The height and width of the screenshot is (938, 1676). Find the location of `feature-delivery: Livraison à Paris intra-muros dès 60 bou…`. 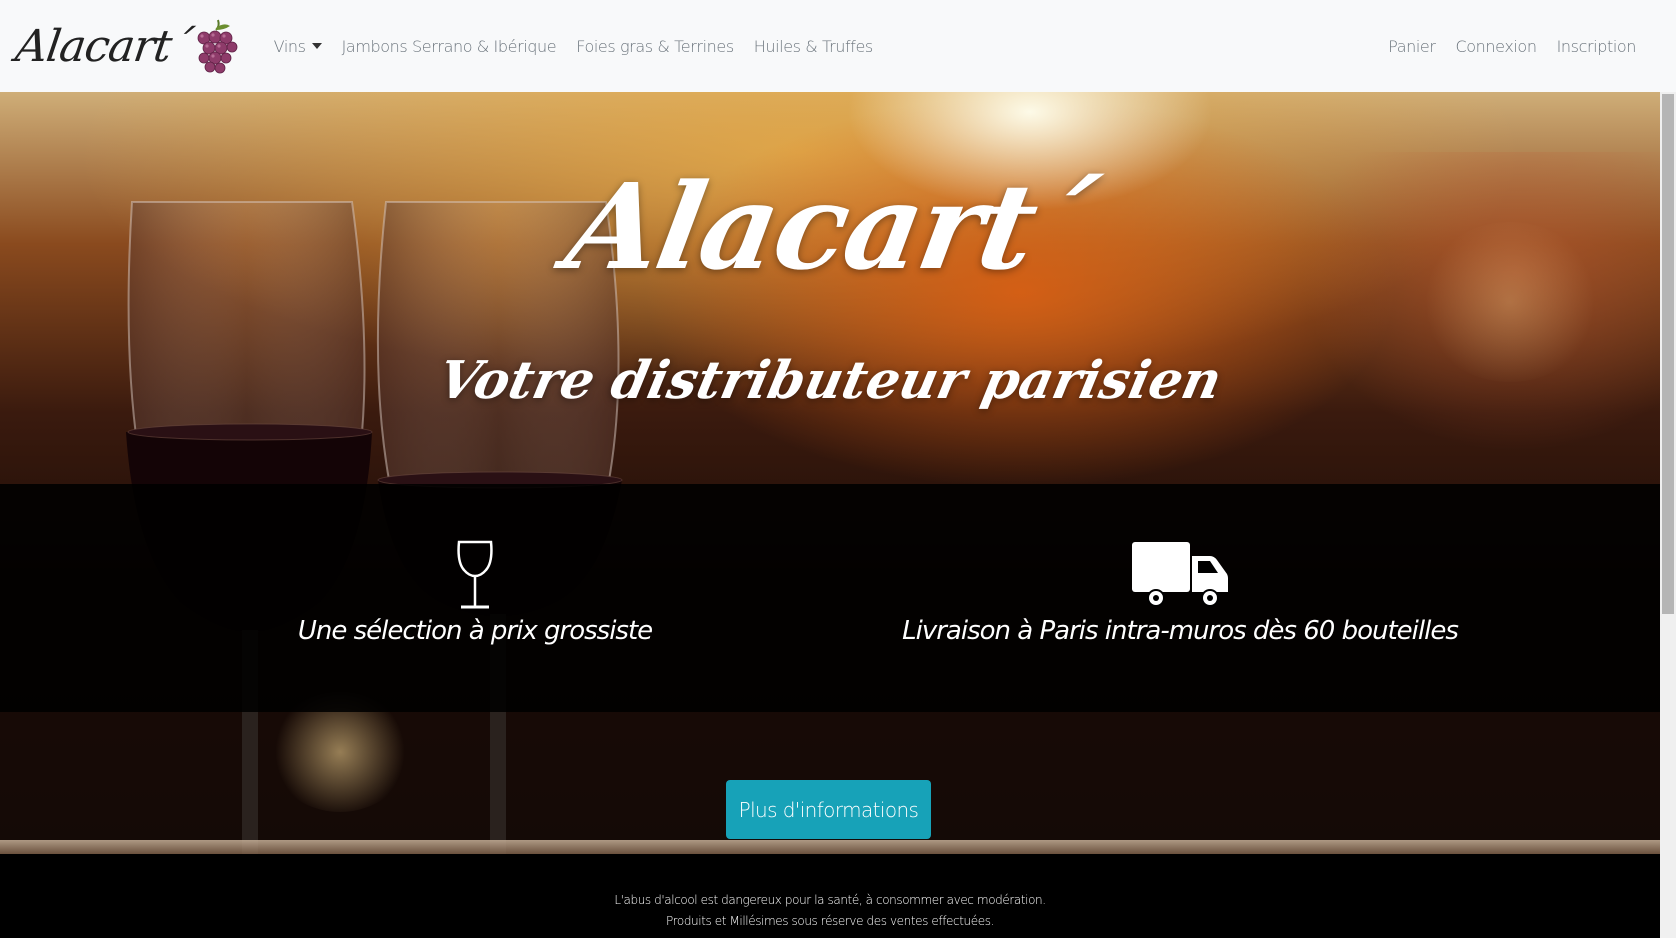

feature-delivery: Livraison à Paris intra-muros dès 60 bou… is located at coordinates (1180, 598).